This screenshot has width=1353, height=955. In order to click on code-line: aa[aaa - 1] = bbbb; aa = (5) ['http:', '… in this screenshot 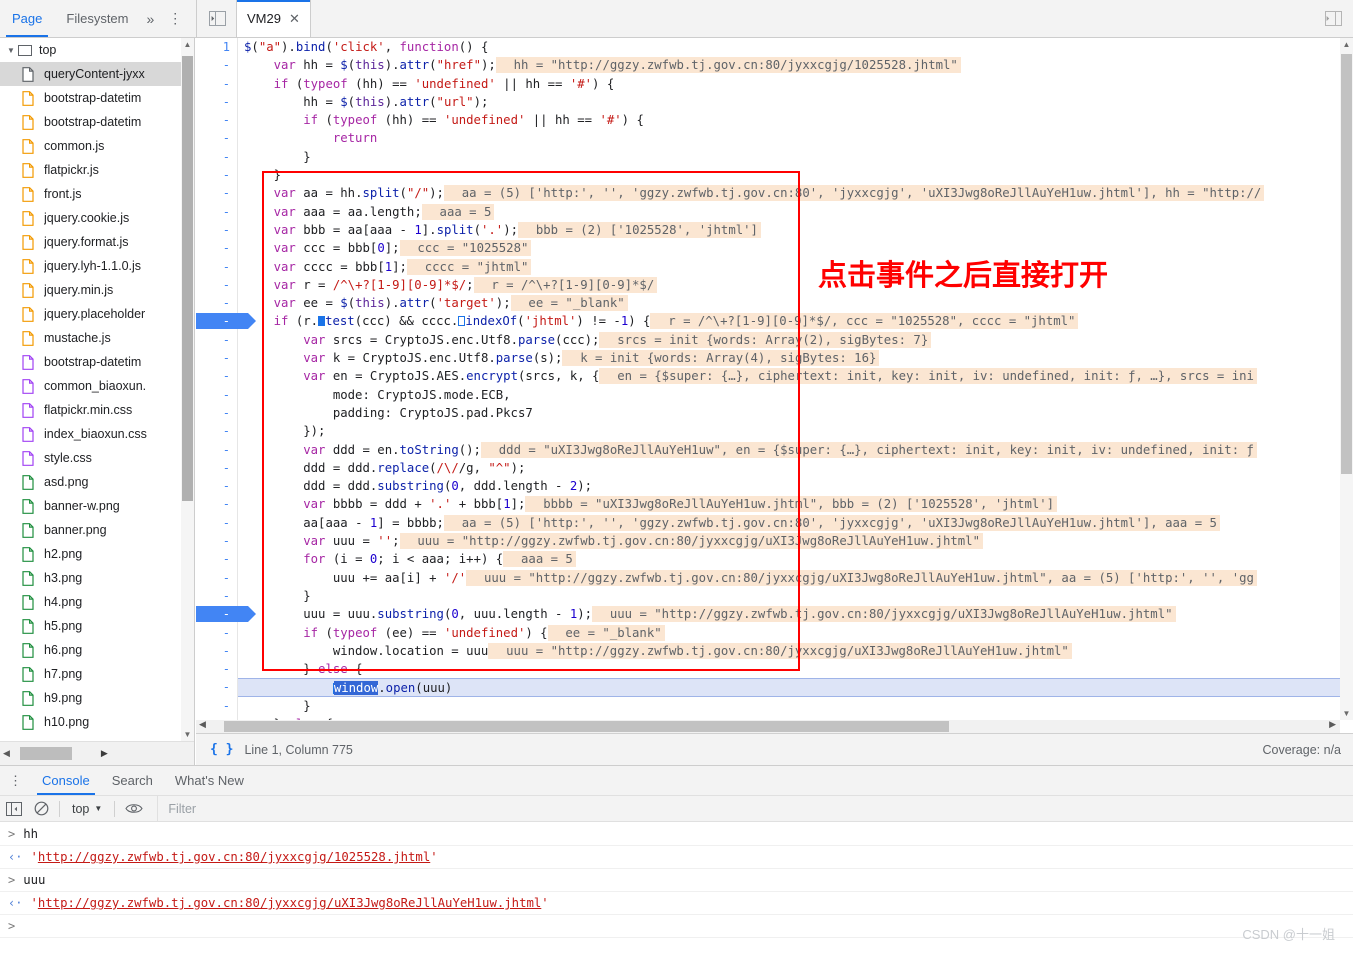, I will do `click(789, 523)`.